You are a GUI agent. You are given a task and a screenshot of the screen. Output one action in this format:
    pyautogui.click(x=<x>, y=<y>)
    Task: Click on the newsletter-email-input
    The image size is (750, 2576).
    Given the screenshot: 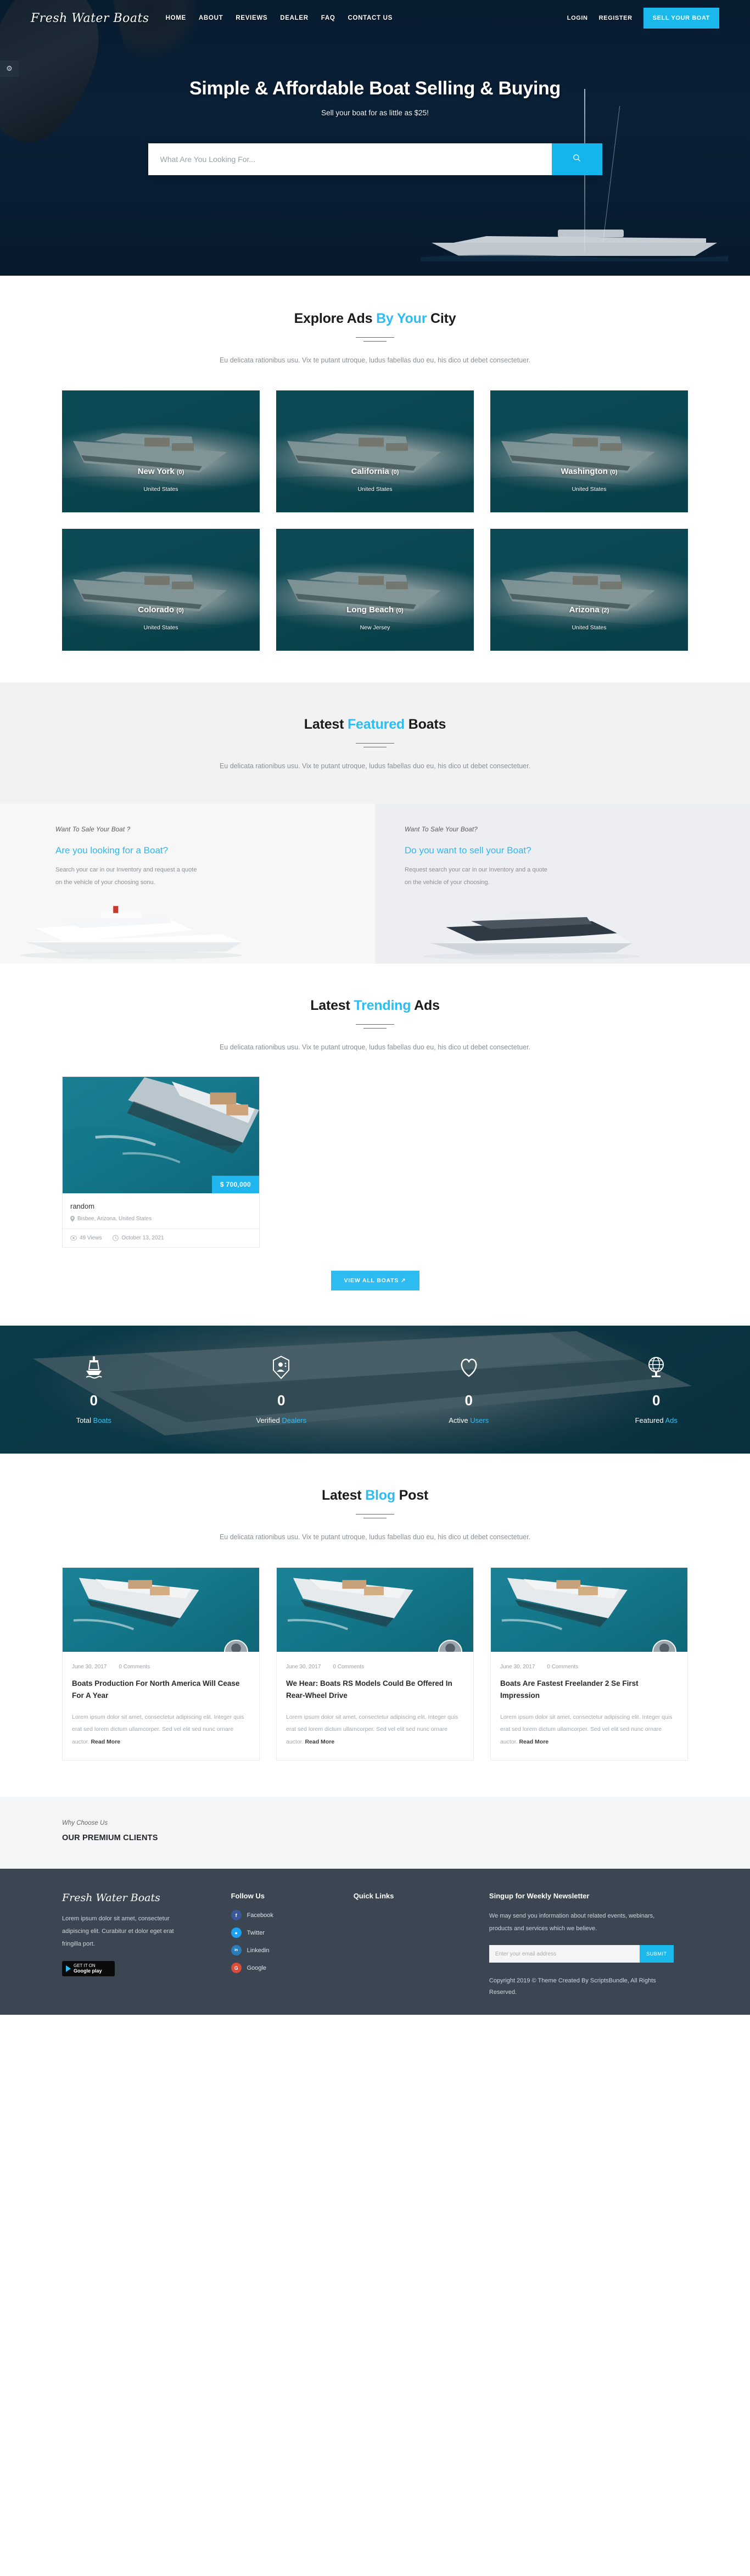 What is the action you would take?
    pyautogui.click(x=564, y=1954)
    